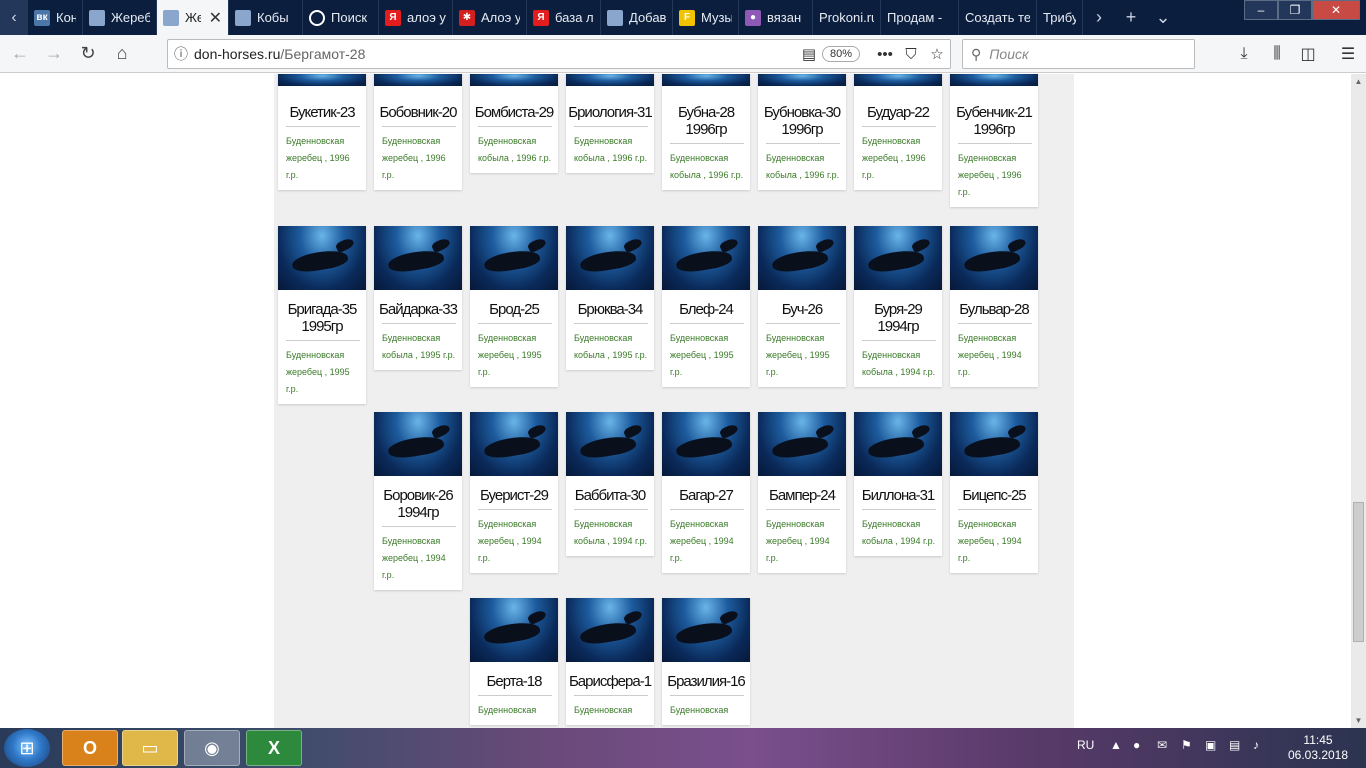 This screenshot has height=768, width=1366. What do you see at coordinates (898, 490) in the screenshot?
I see `horse-name: Биллона-31` at bounding box center [898, 490].